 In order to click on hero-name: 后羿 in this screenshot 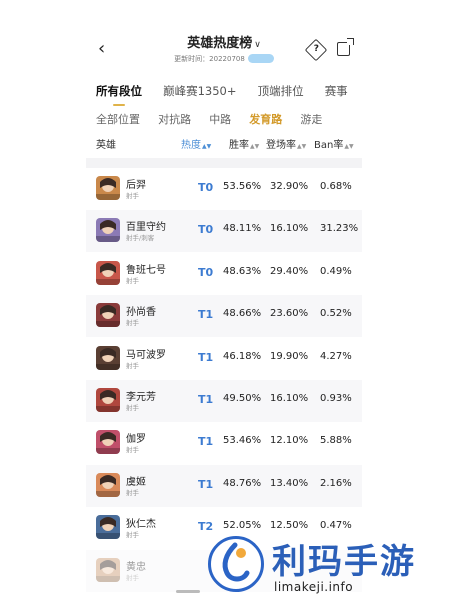, I will do `click(136, 185)`.